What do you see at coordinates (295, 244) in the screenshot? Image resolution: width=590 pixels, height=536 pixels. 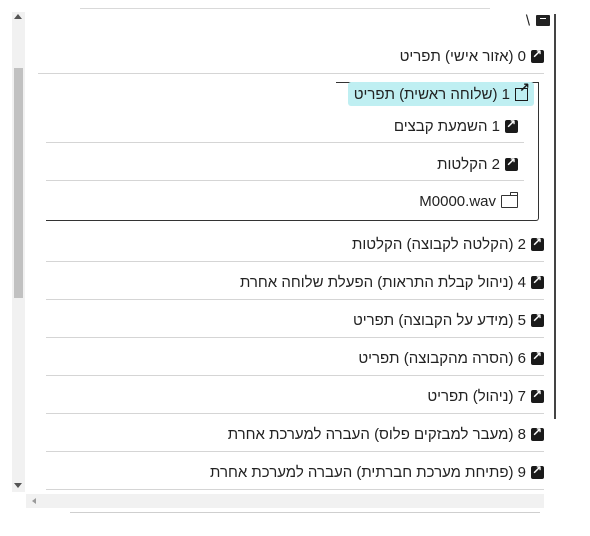 I see `tree-item: 2 (הקלטה לקבוצה) הקלטות` at bounding box center [295, 244].